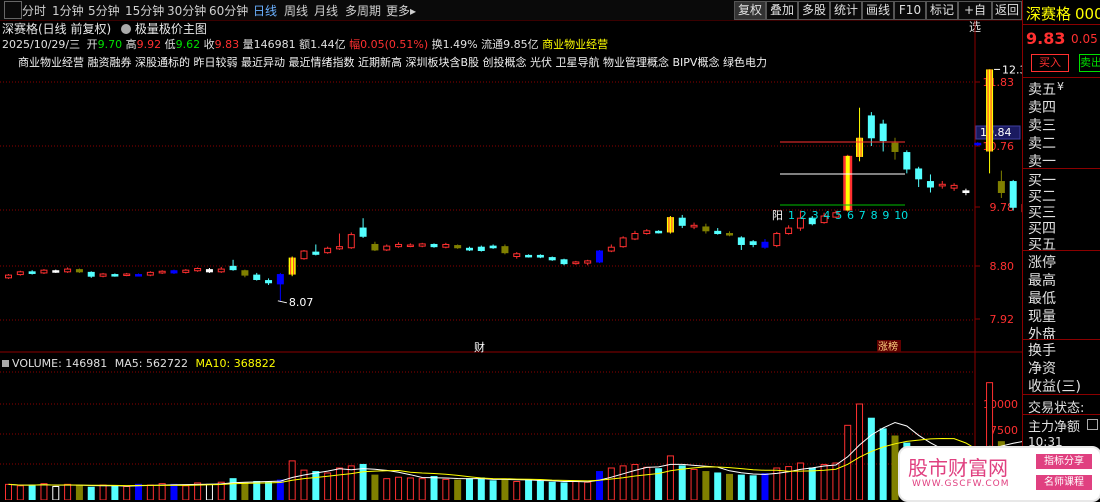 Image resolution: width=1100 pixels, height=502 pixels. Describe the element at coordinates (1004, 430) in the screenshot. I see `volume-axis-label: 7500` at that location.